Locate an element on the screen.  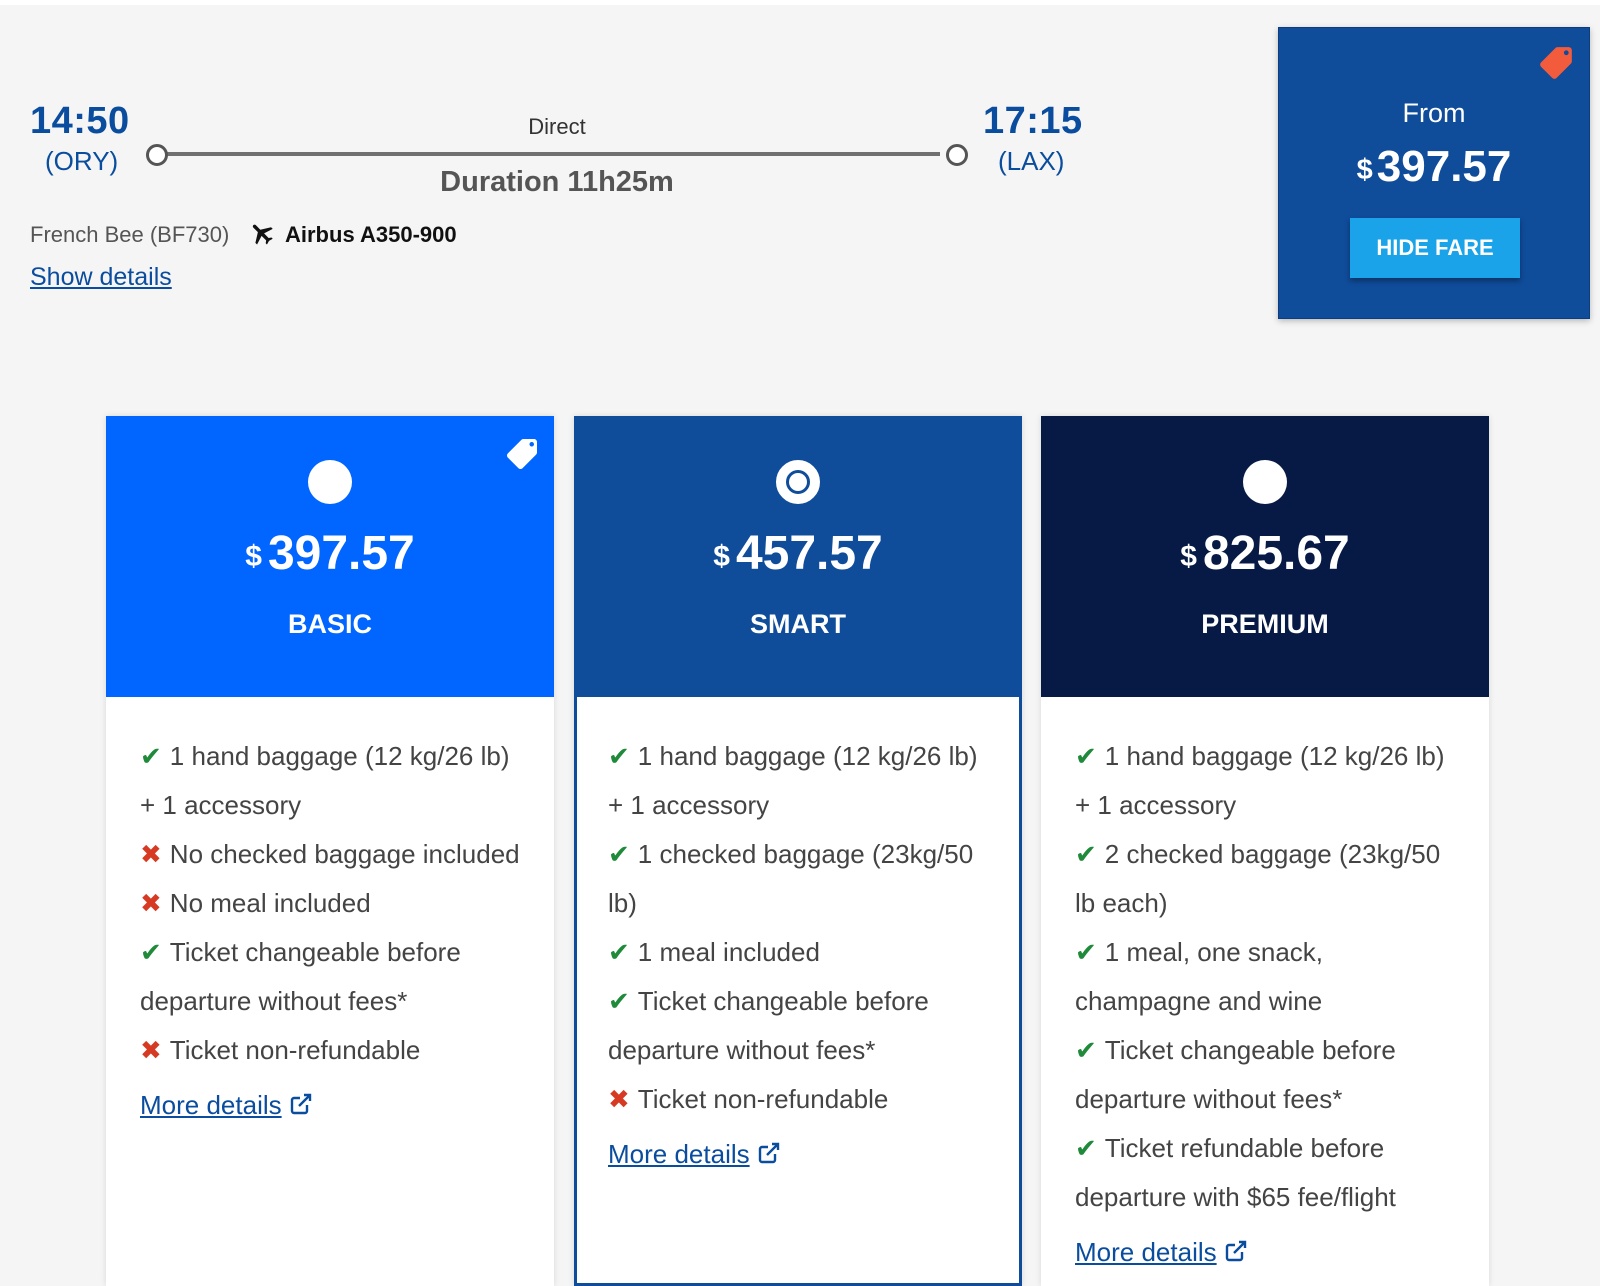
fare-amount: 457.57 is located at coordinates (809, 553).